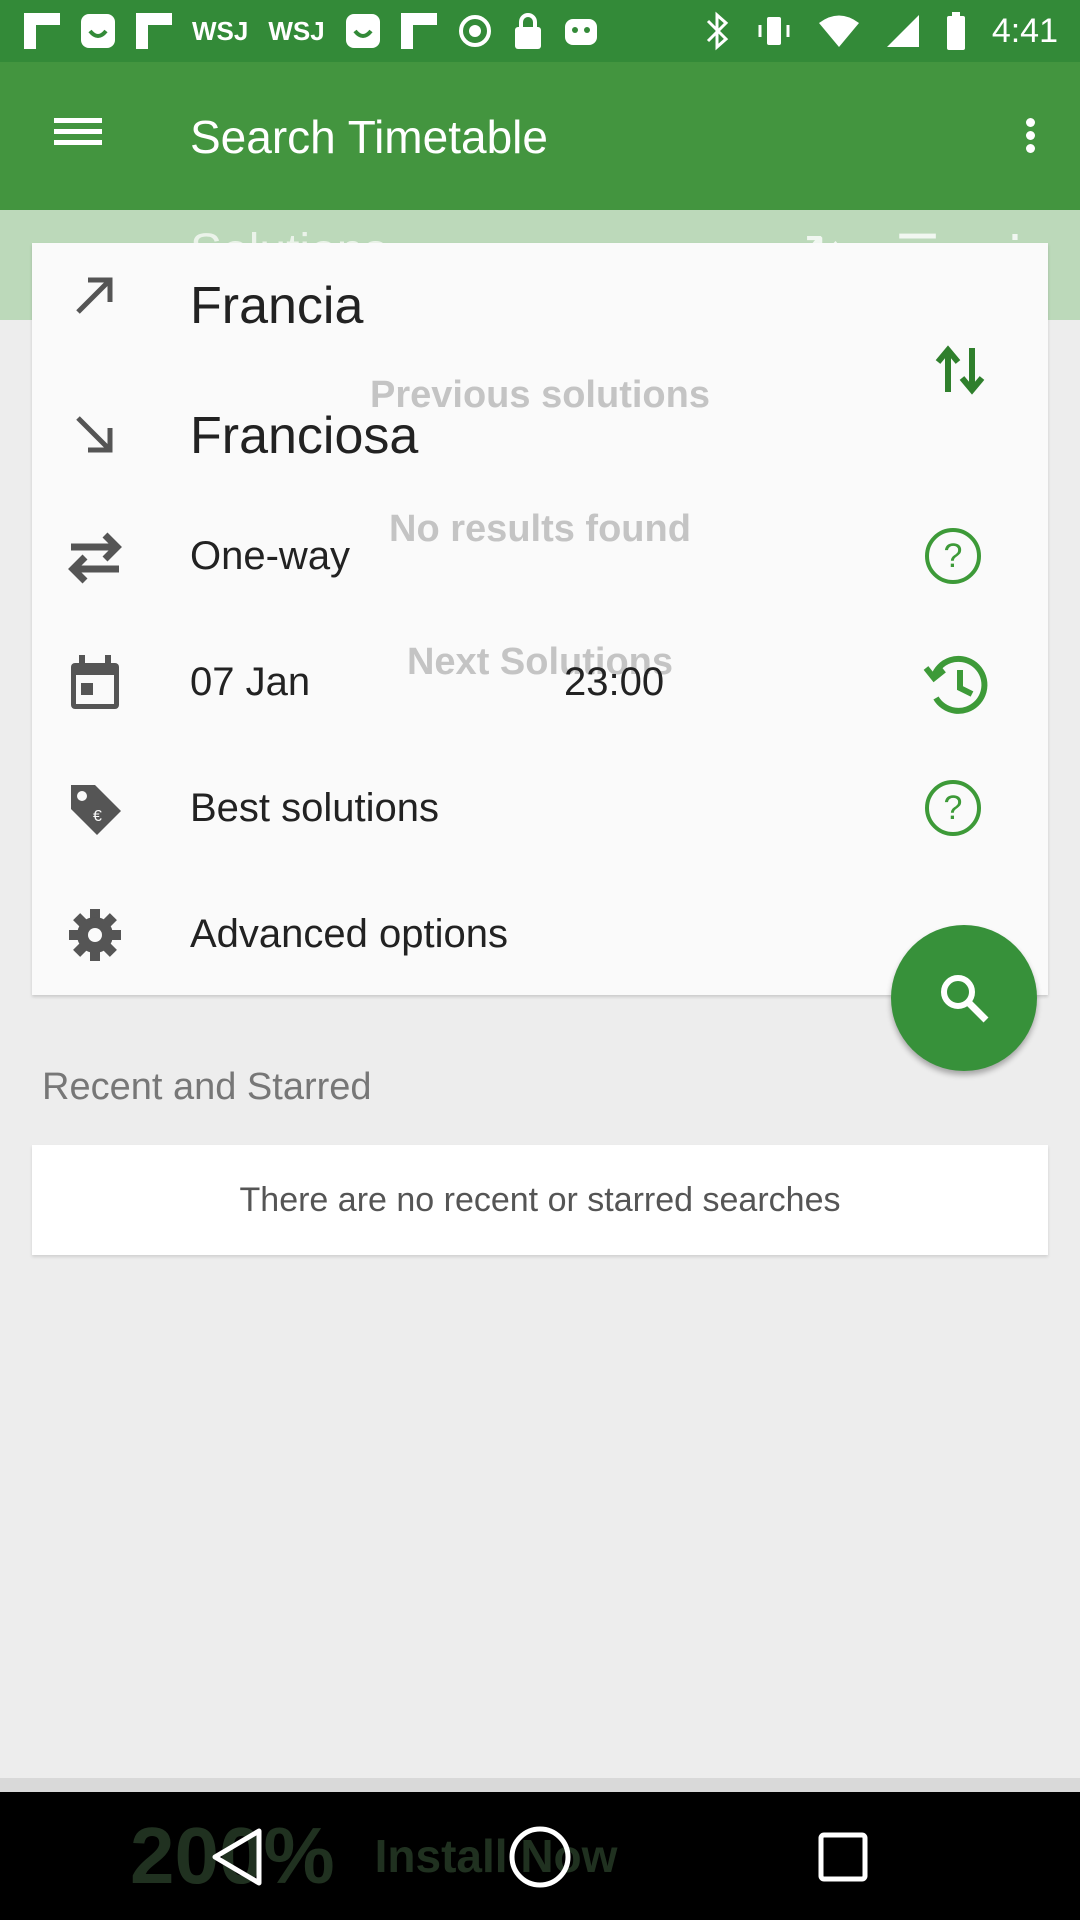  Describe the element at coordinates (95, 295) in the screenshot. I see `arrow-up-right-icon` at that location.